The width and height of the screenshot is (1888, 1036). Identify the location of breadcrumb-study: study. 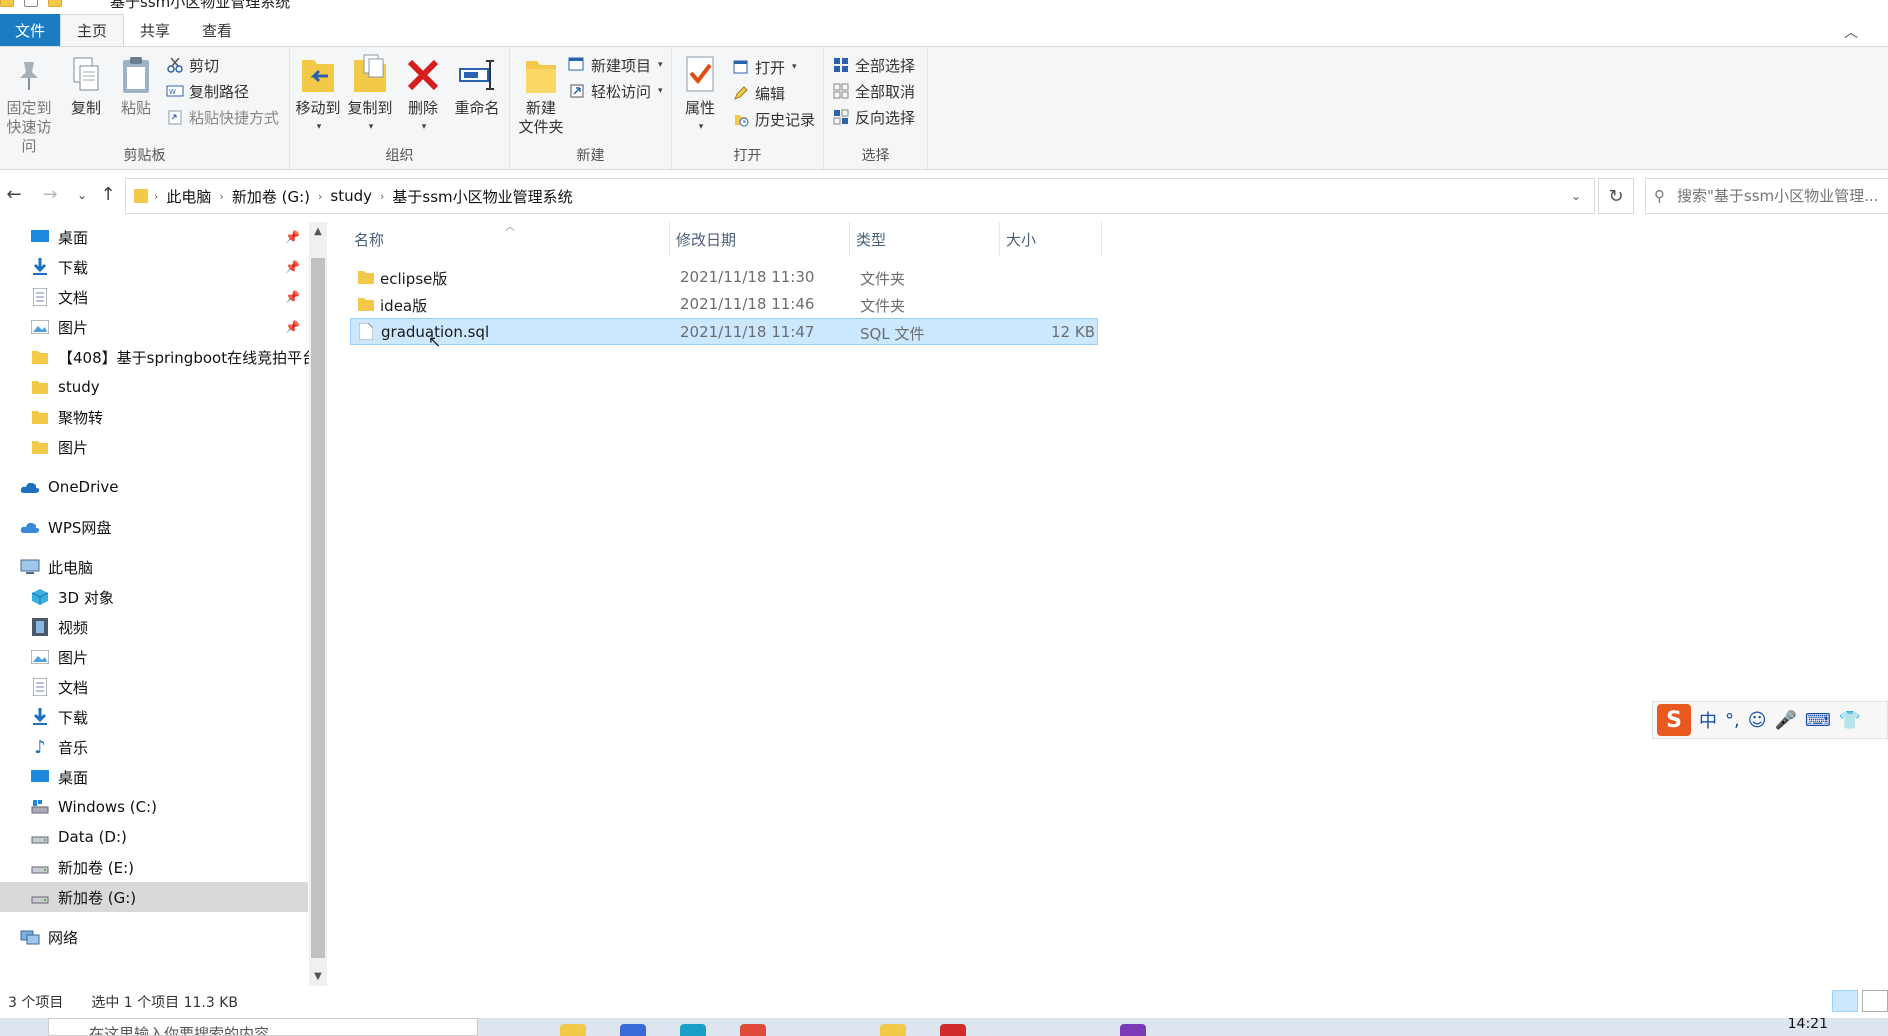
(351, 196).